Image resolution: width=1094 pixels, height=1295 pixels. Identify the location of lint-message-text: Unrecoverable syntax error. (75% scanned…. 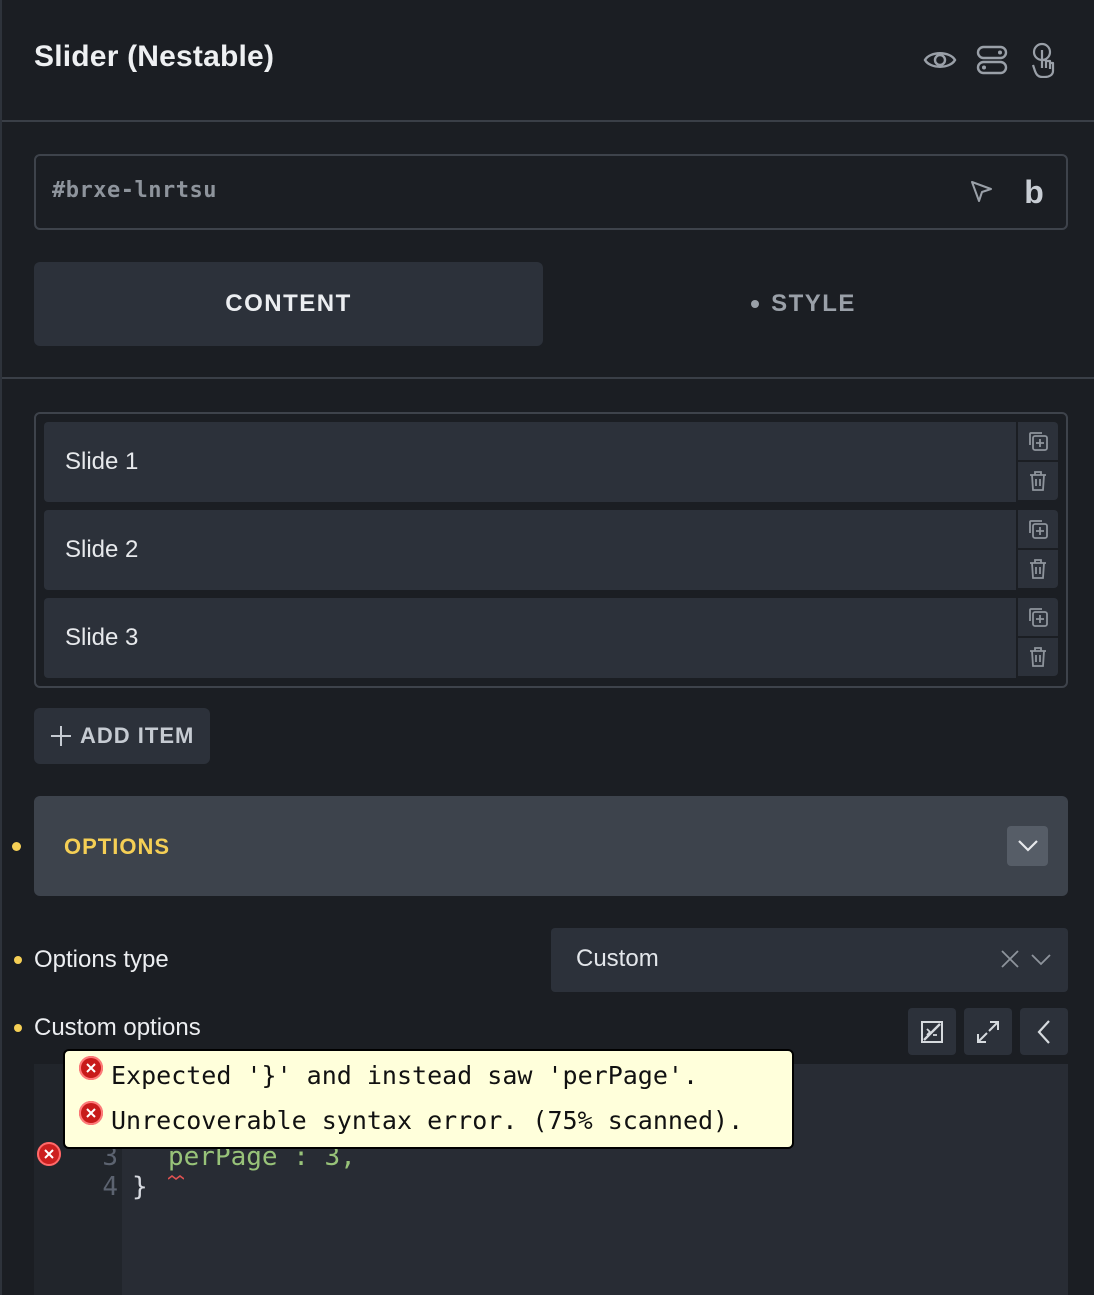
(427, 1120).